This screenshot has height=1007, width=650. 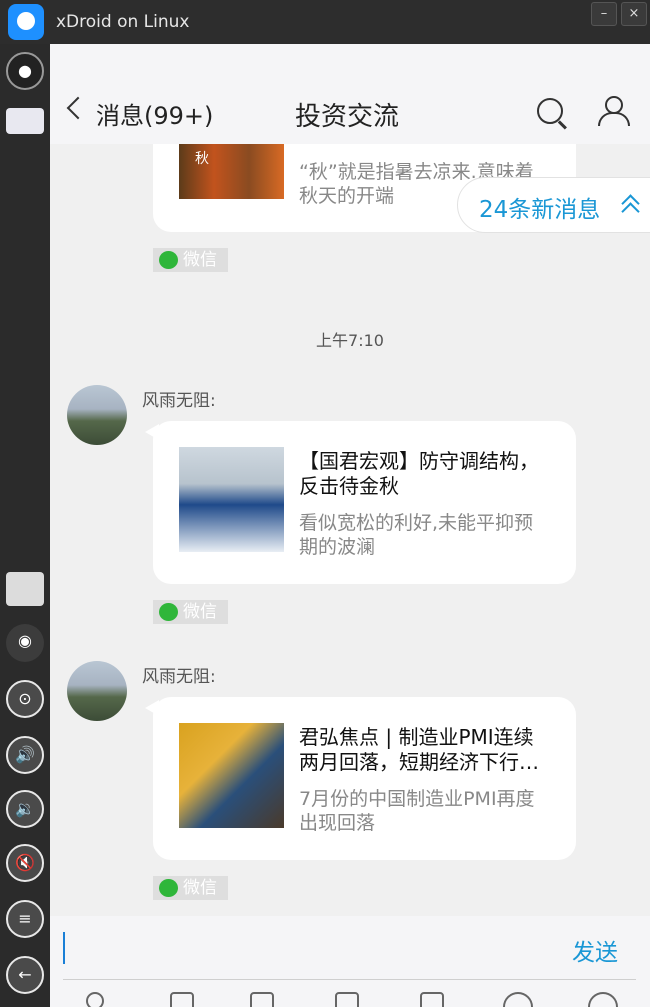 What do you see at coordinates (634, 14) in the screenshot?
I see `close-button: ×` at bounding box center [634, 14].